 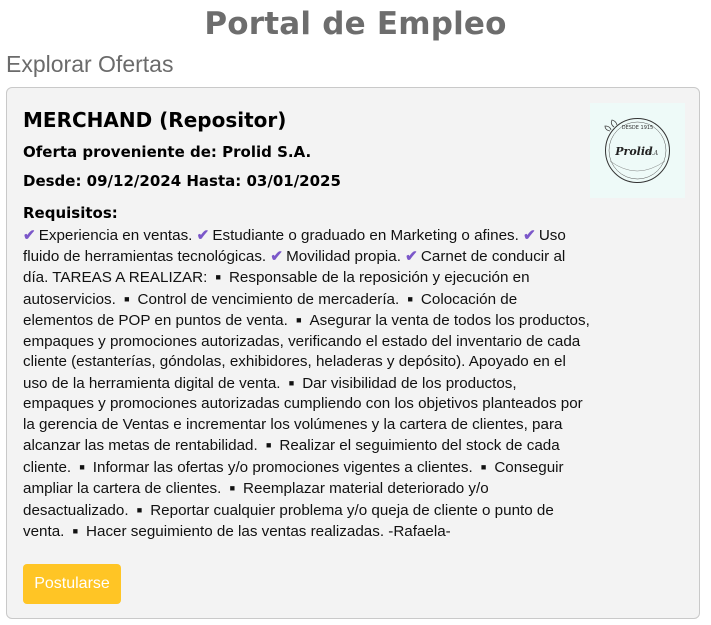 What do you see at coordinates (182, 181) in the screenshot?
I see `job-dates: Desde: 09/12/2024 Hasta: 03/01/2025` at bounding box center [182, 181].